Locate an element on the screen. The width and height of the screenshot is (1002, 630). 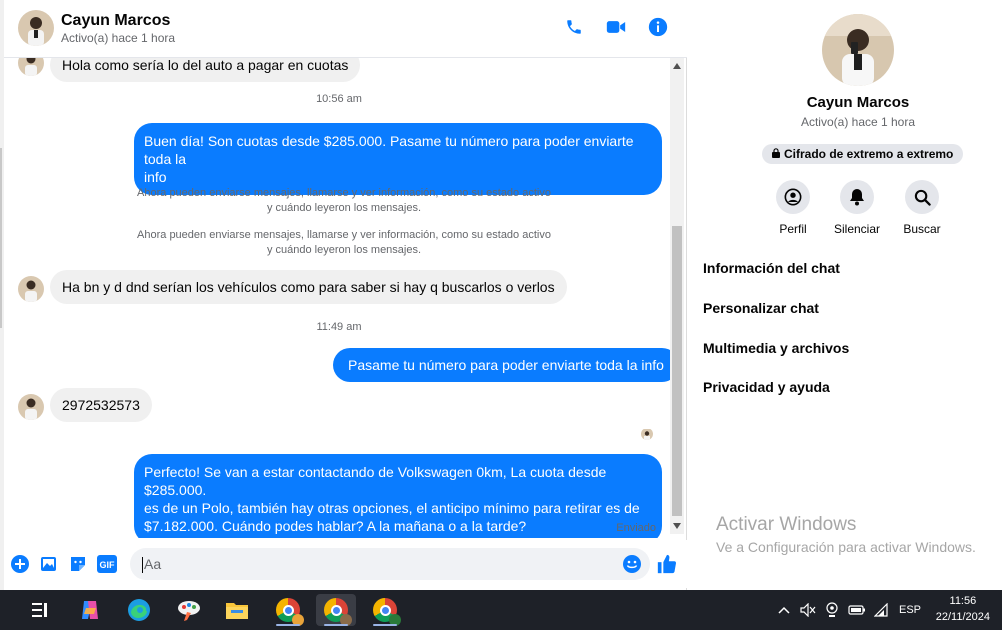
gif-label: GIF is located at coordinates (108, 565).